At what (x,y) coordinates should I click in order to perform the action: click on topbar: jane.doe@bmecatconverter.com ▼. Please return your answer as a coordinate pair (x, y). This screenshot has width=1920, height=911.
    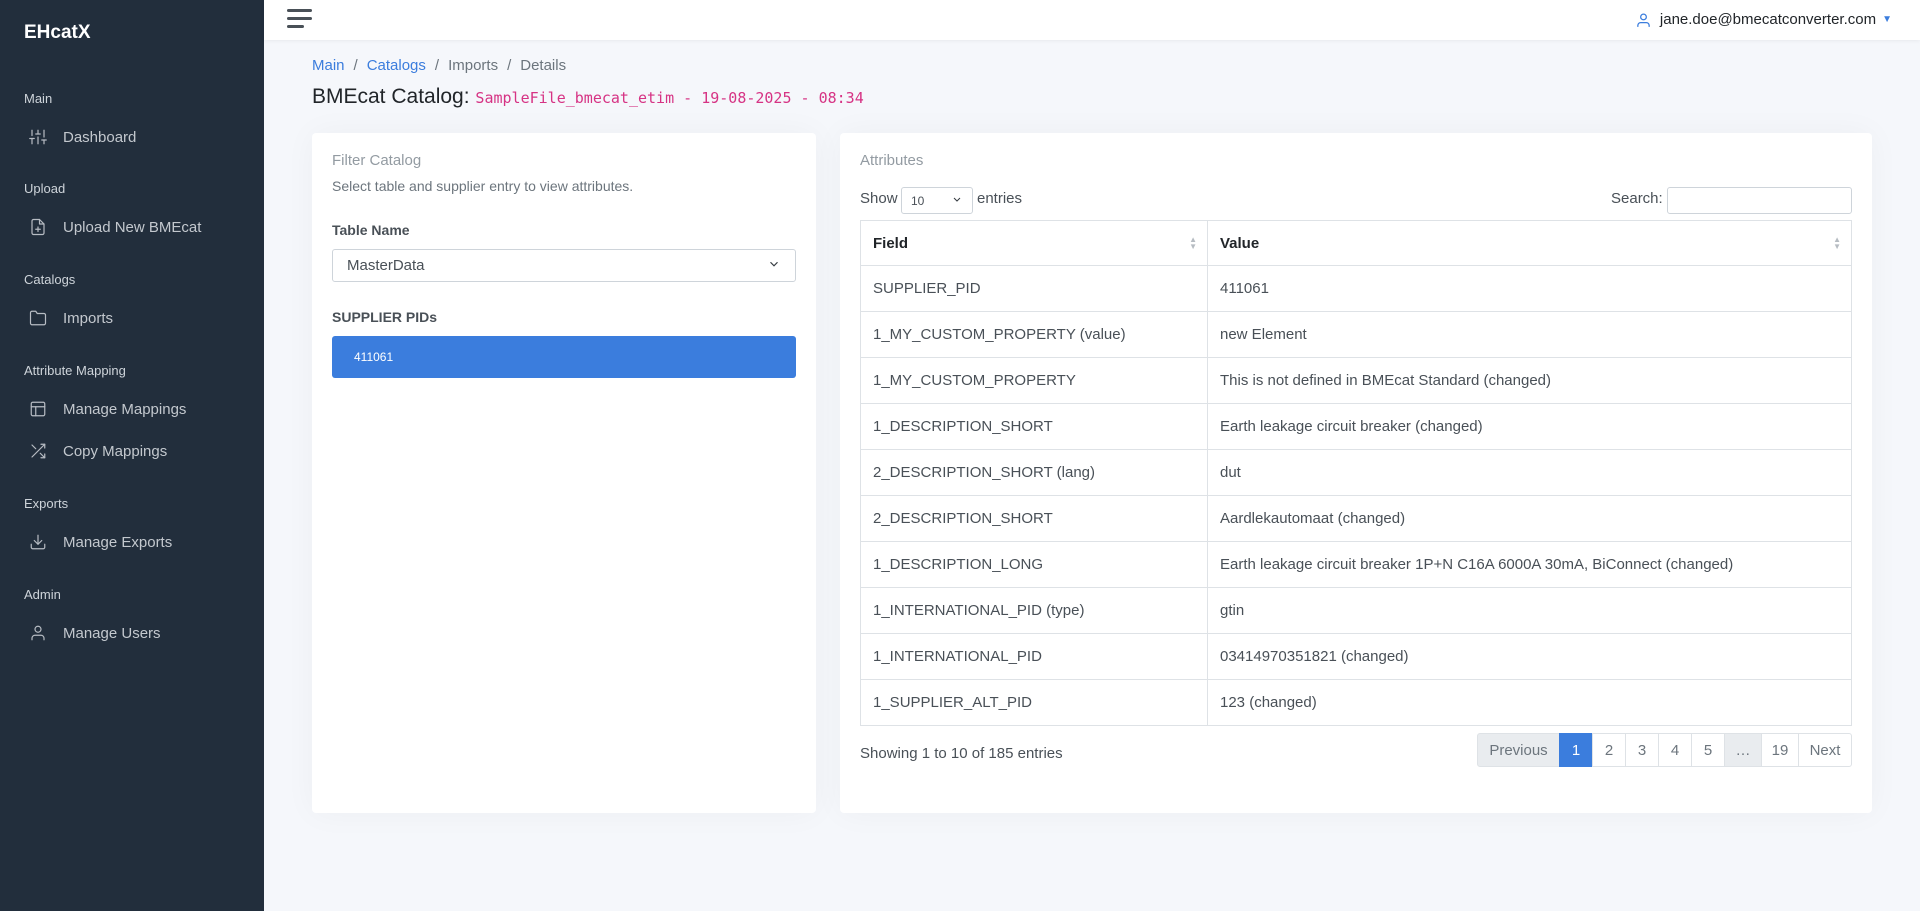
    Looking at the image, I should click on (1092, 20).